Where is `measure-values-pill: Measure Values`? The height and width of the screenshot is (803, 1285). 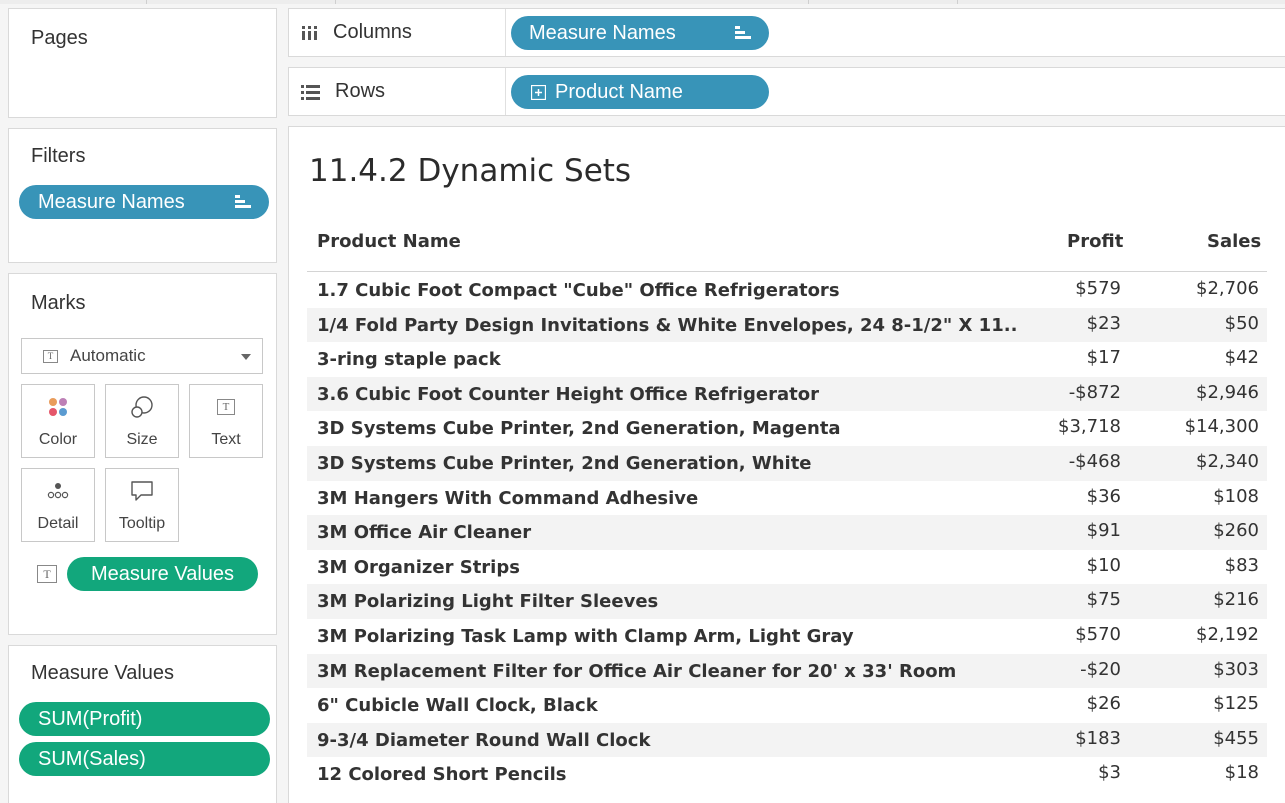 measure-values-pill: Measure Values is located at coordinates (162, 574).